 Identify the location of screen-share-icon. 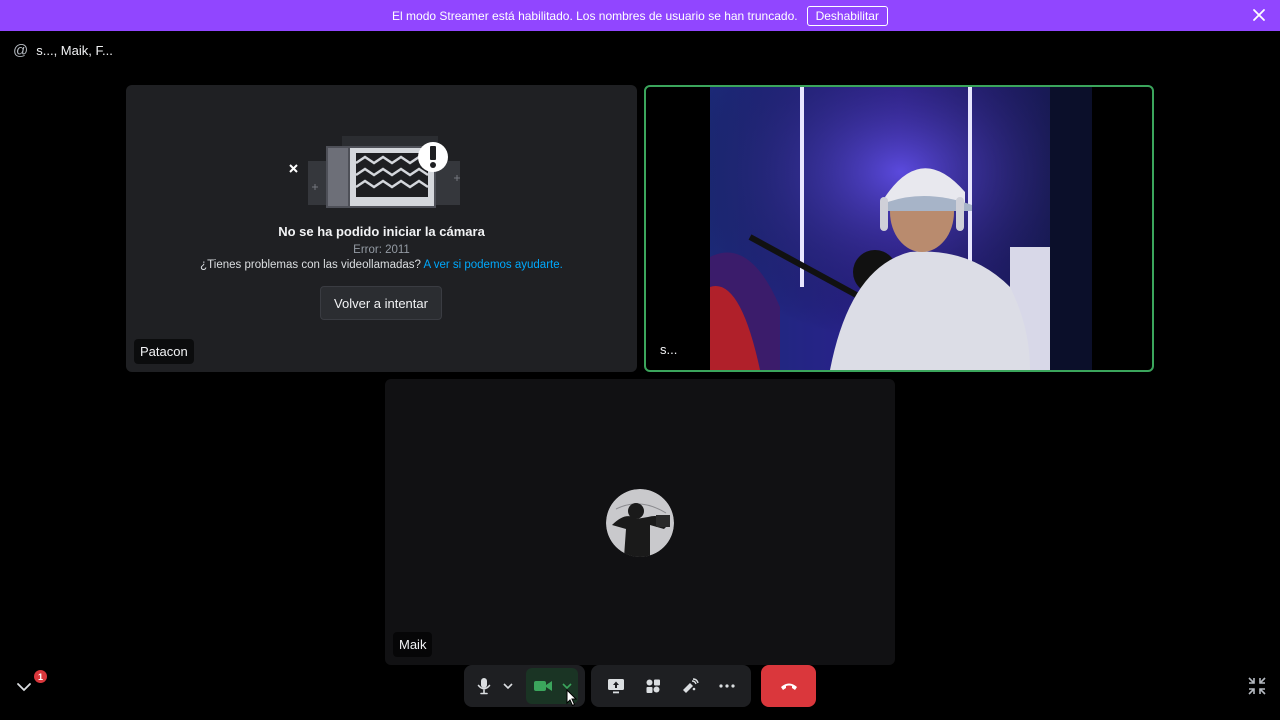
(615, 686).